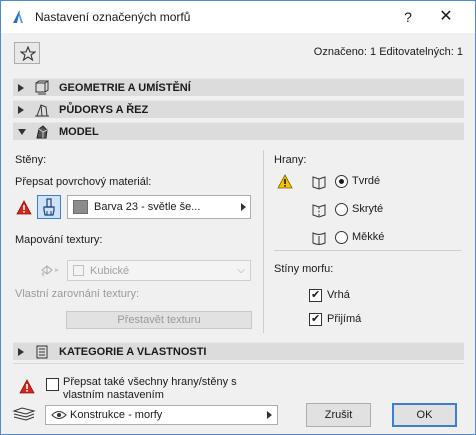  Describe the element at coordinates (238, 17) in the screenshot. I see `title-bar: Nastavení označených morfů ? ✕` at that location.